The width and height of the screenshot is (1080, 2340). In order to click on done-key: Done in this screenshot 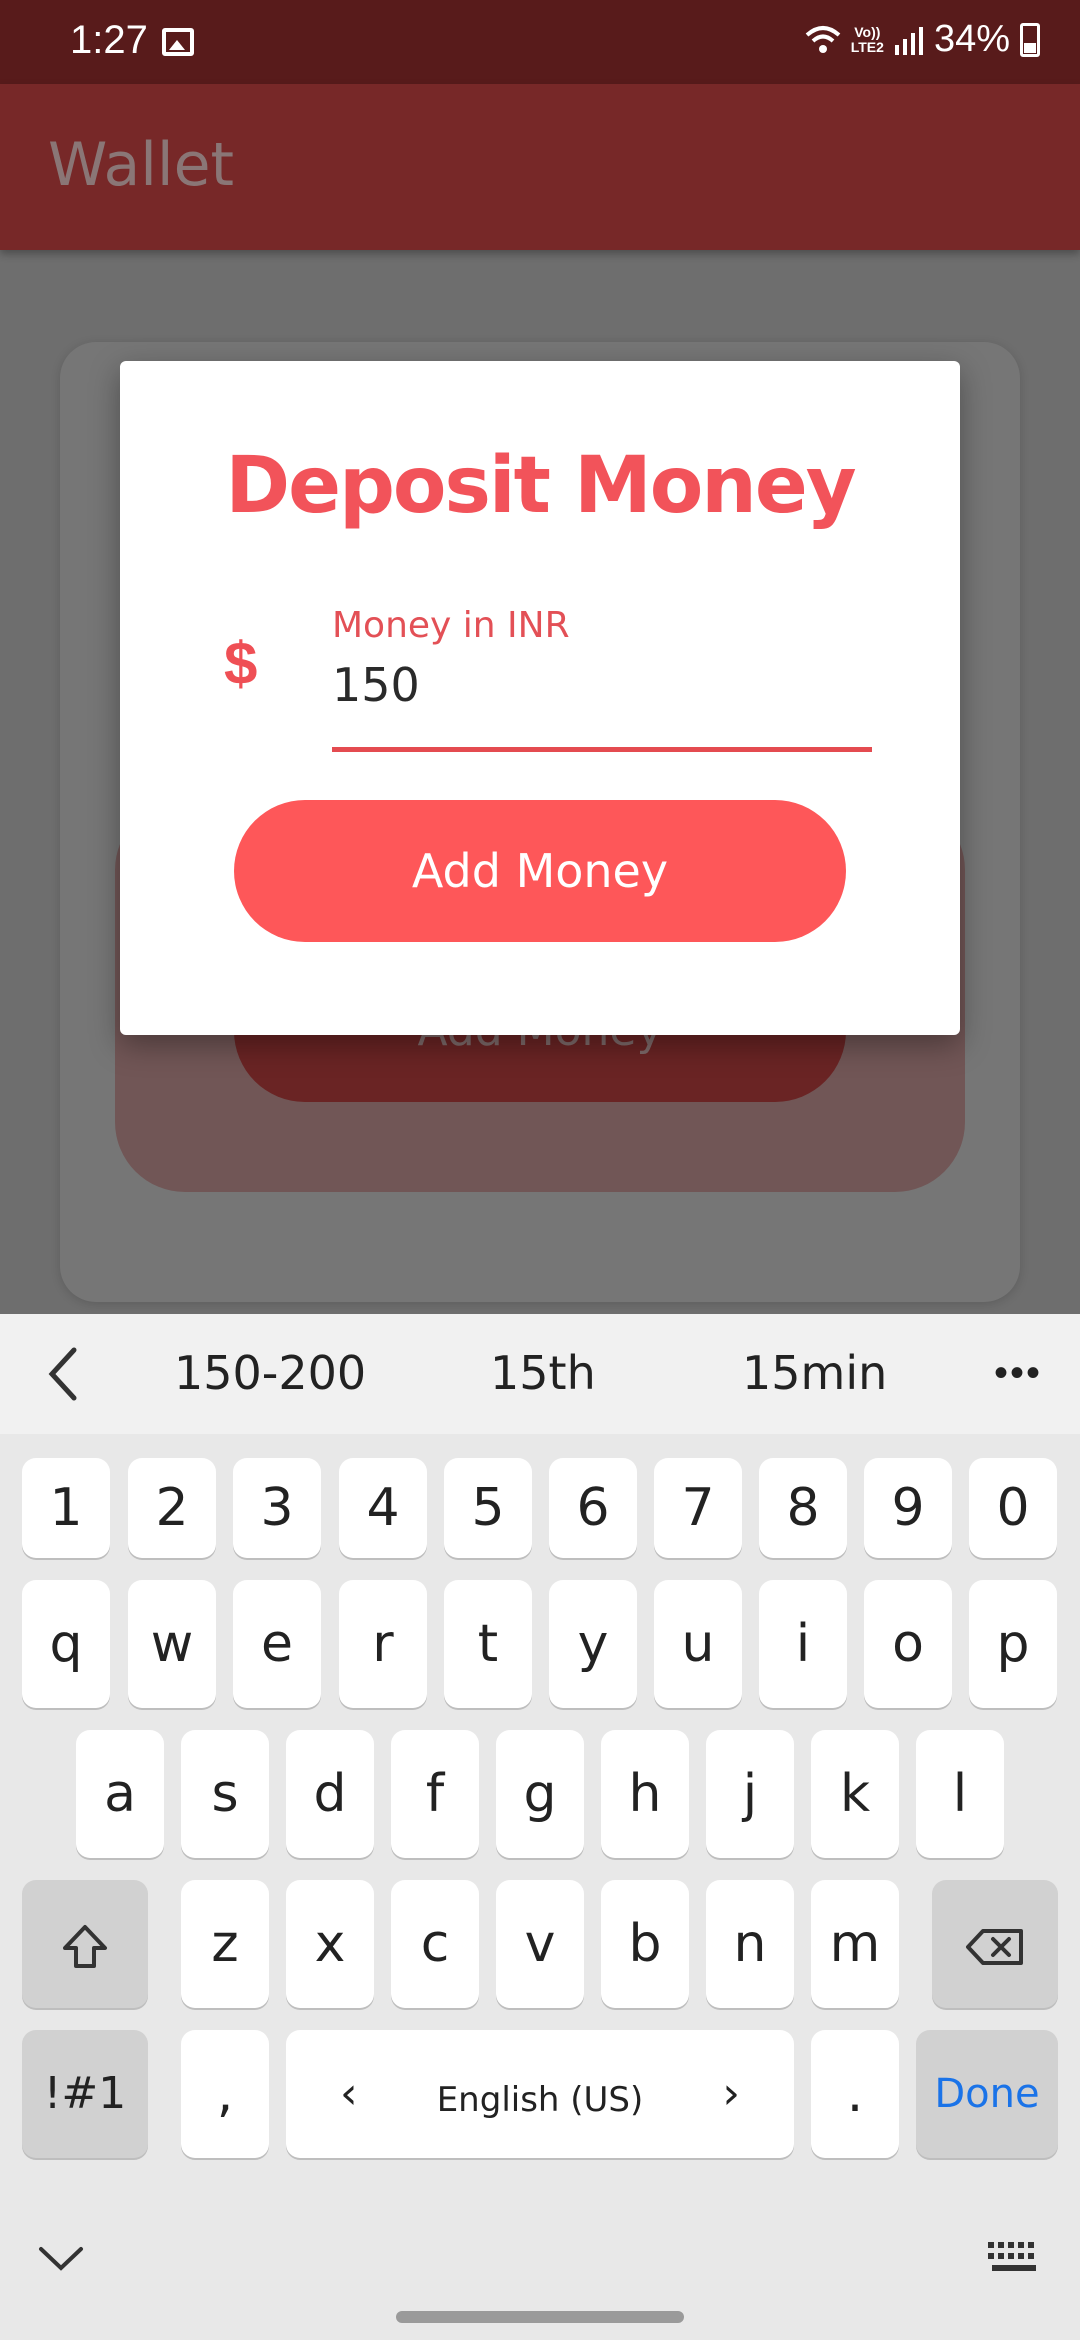, I will do `click(987, 2094)`.